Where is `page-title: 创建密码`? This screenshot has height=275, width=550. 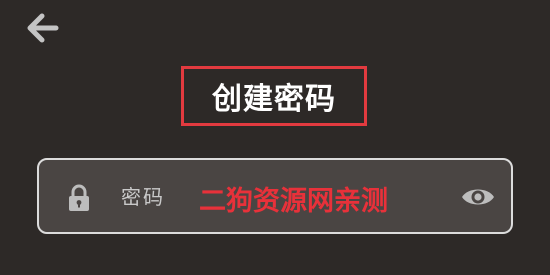 page-title: 创建密码 is located at coordinates (274, 99).